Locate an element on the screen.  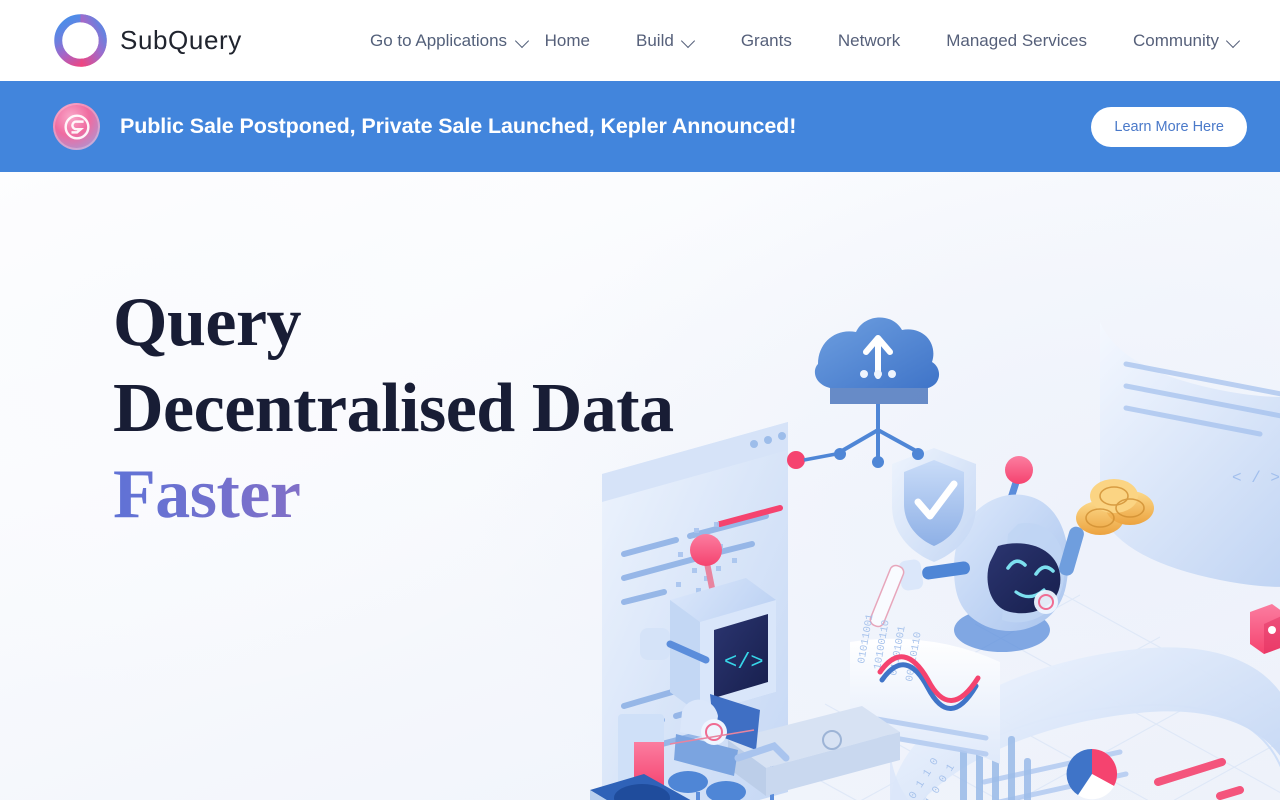
nav-item-home-label: Home is located at coordinates (567, 40).